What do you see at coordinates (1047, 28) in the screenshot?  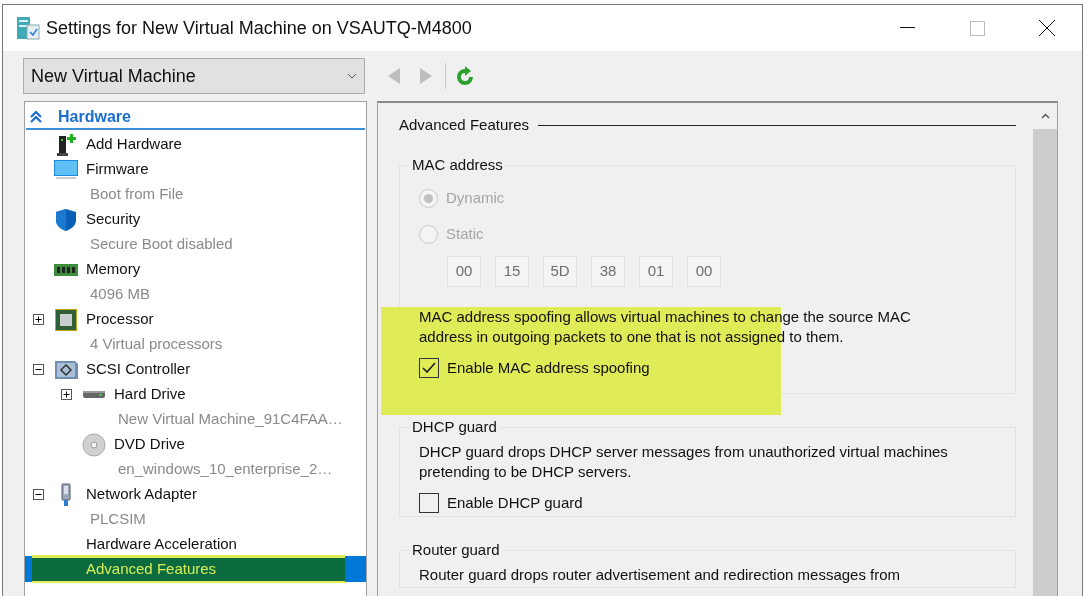 I see `close-icon` at bounding box center [1047, 28].